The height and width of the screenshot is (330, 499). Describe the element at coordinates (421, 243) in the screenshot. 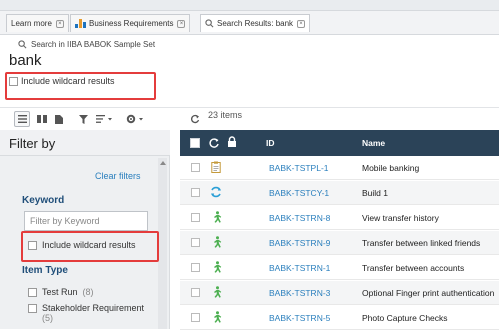

I see `item-name: Transfer between linked friends` at that location.